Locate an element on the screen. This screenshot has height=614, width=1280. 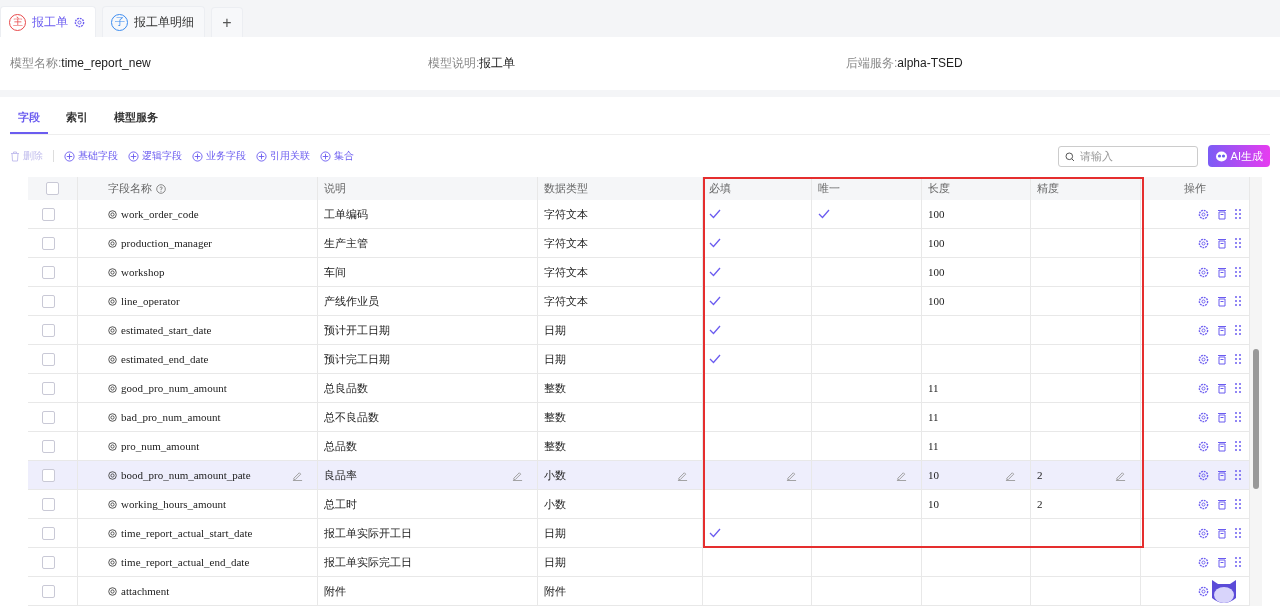
field-name: pro_num_amount is located at coordinates (160, 446).